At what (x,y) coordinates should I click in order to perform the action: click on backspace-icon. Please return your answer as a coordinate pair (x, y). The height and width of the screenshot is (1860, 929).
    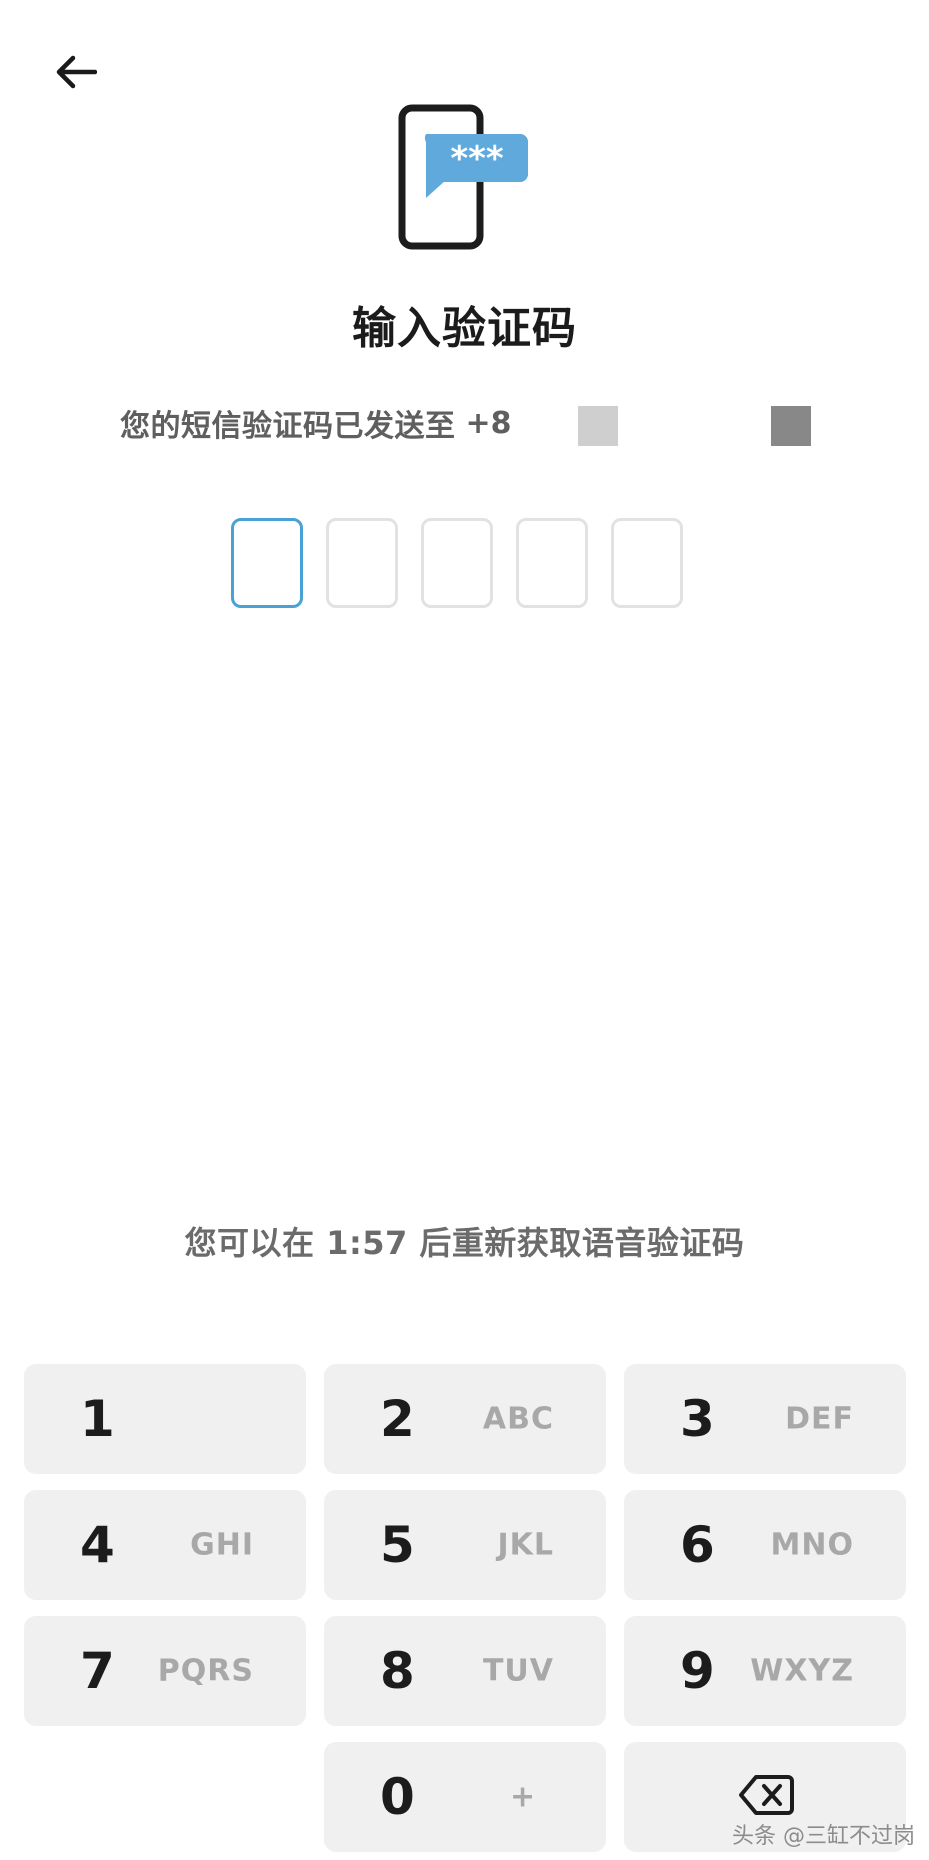
    Looking at the image, I should click on (766, 1795).